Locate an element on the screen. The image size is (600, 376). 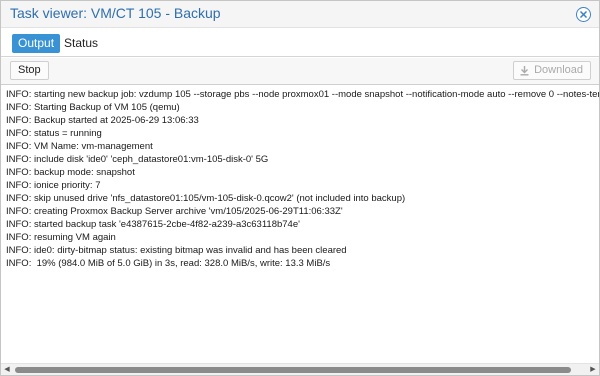
close-icon is located at coordinates (583, 14).